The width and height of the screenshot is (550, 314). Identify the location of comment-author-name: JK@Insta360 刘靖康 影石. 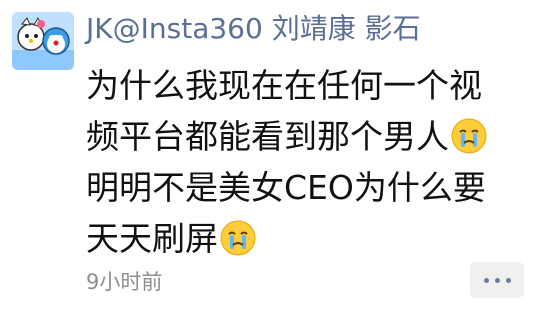
(253, 29).